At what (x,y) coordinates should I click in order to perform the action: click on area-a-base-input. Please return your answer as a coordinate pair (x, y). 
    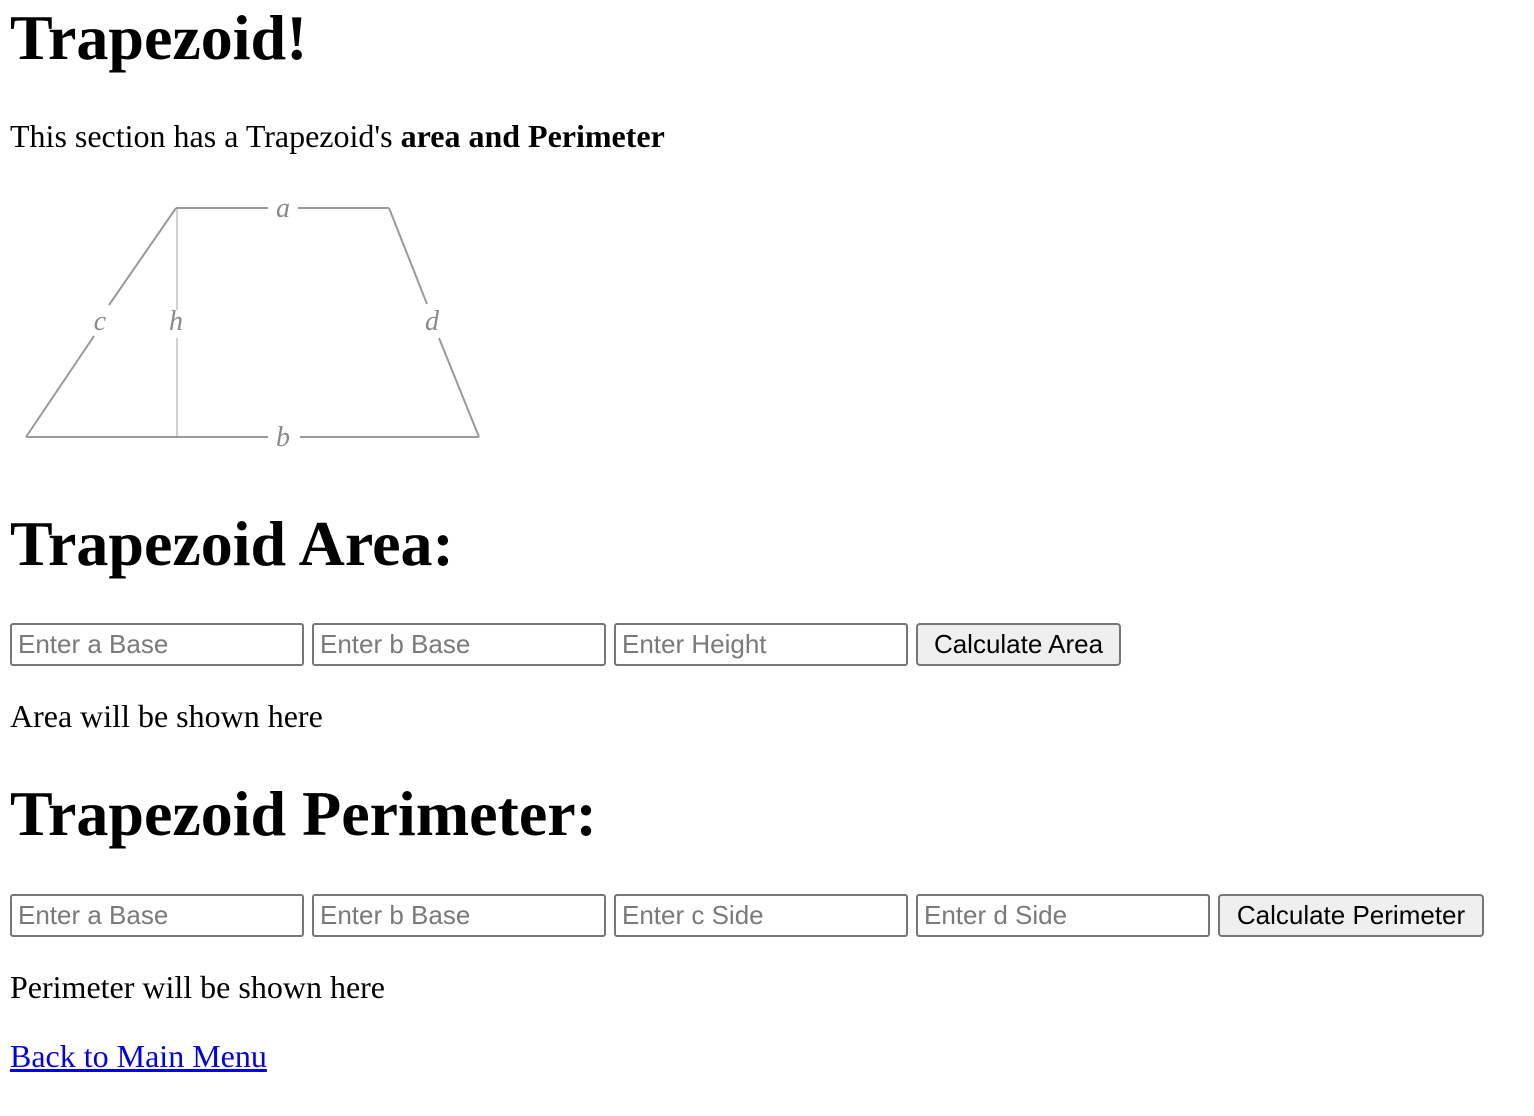
    Looking at the image, I should click on (157, 644).